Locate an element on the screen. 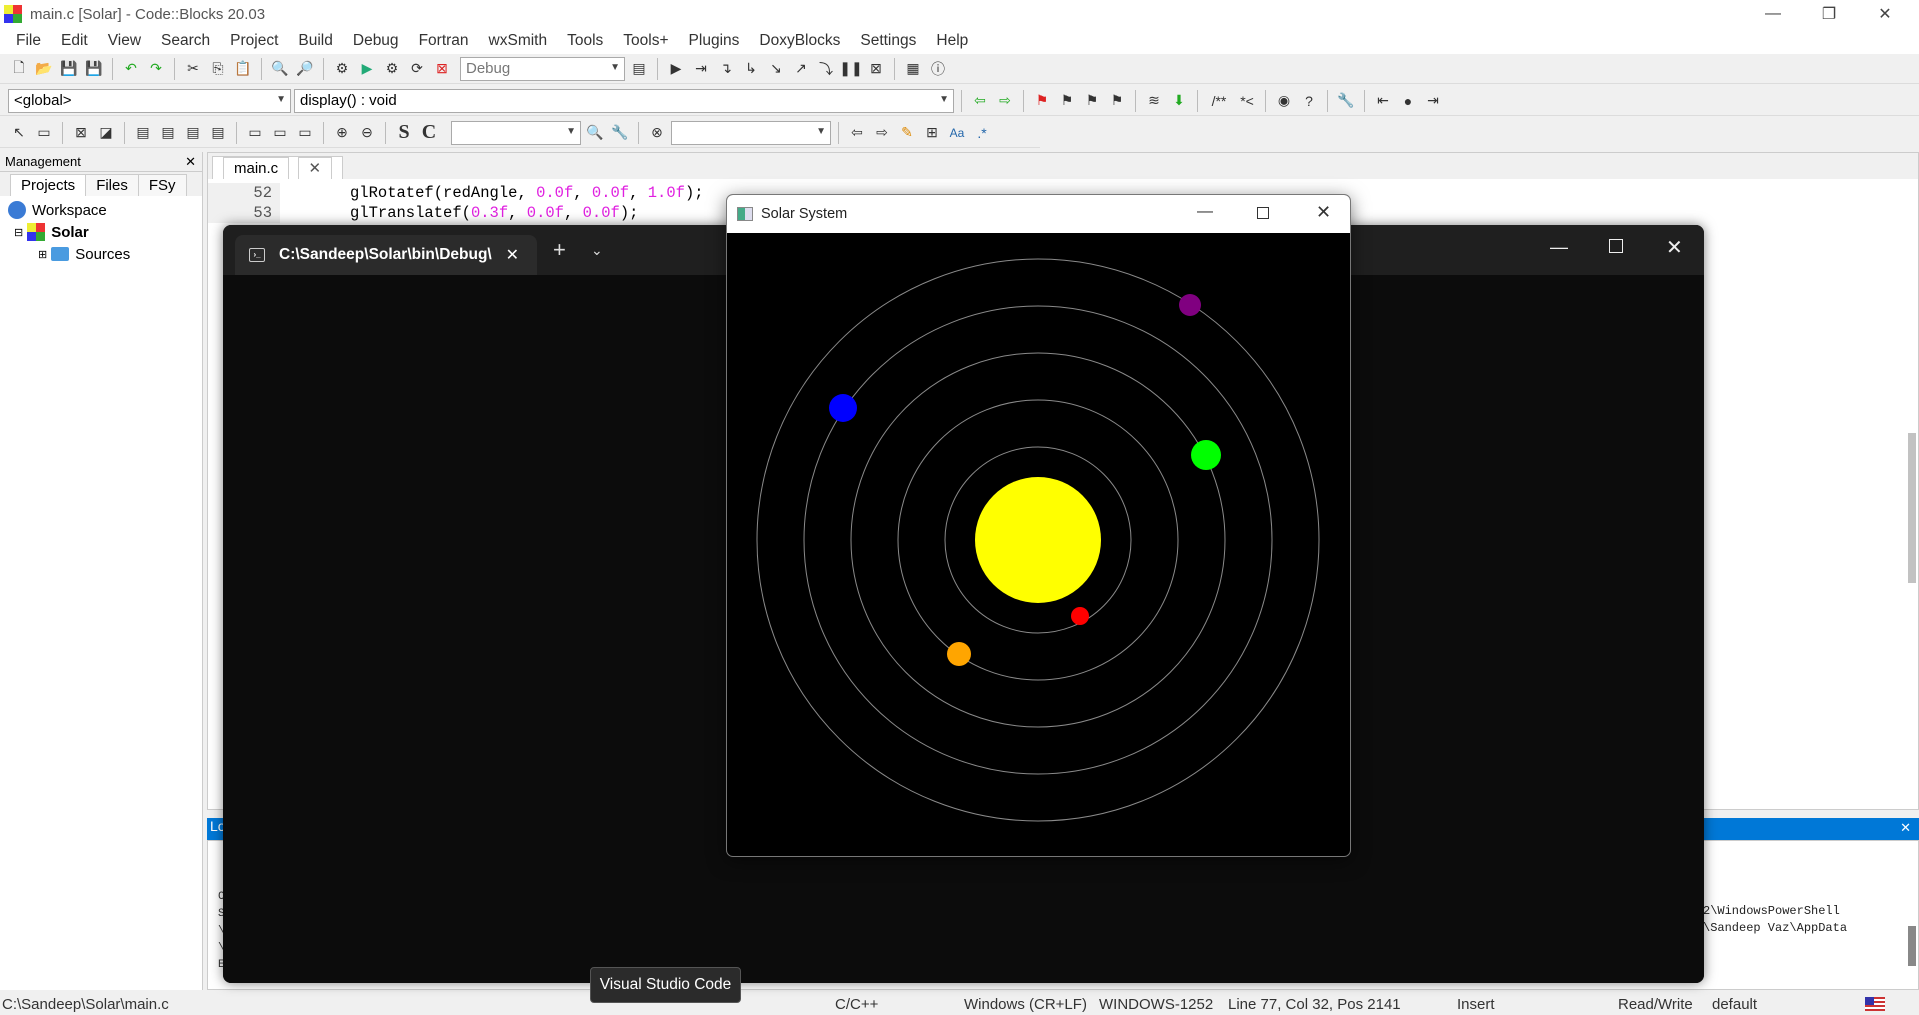 This screenshot has height=1015, width=1919. logs-scrollbar is located at coordinates (1912, 946).